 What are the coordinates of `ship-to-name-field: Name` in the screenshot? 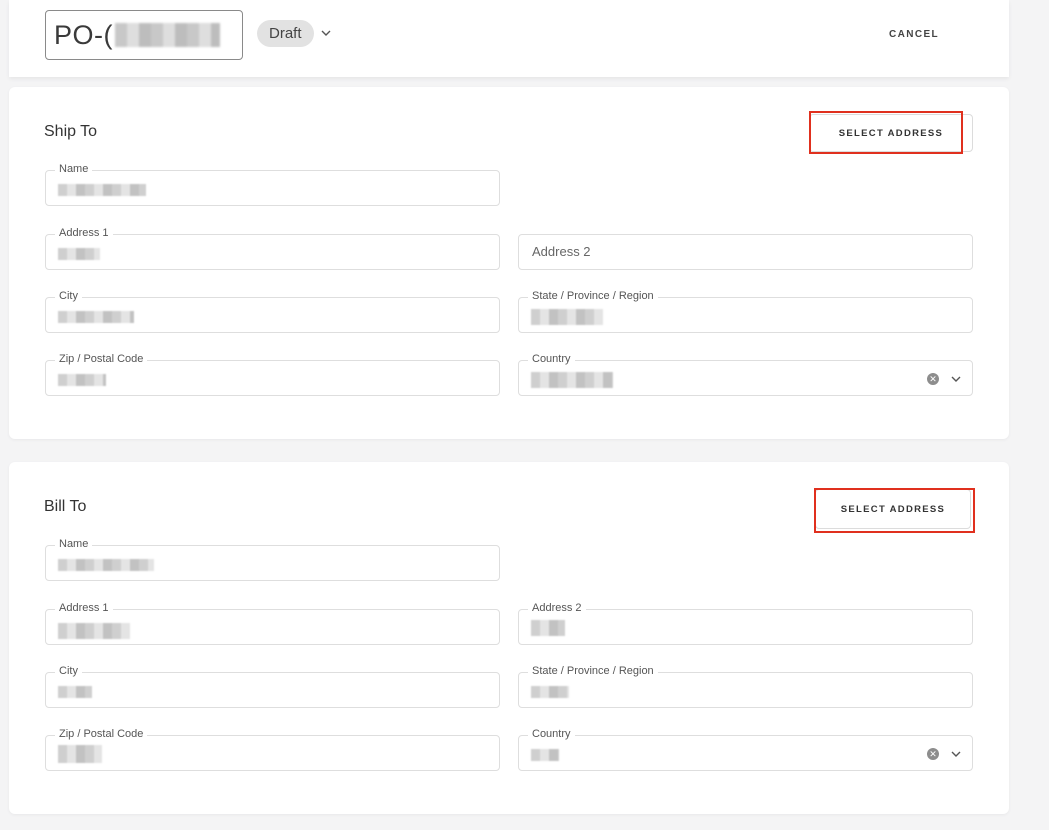 It's located at (272, 184).